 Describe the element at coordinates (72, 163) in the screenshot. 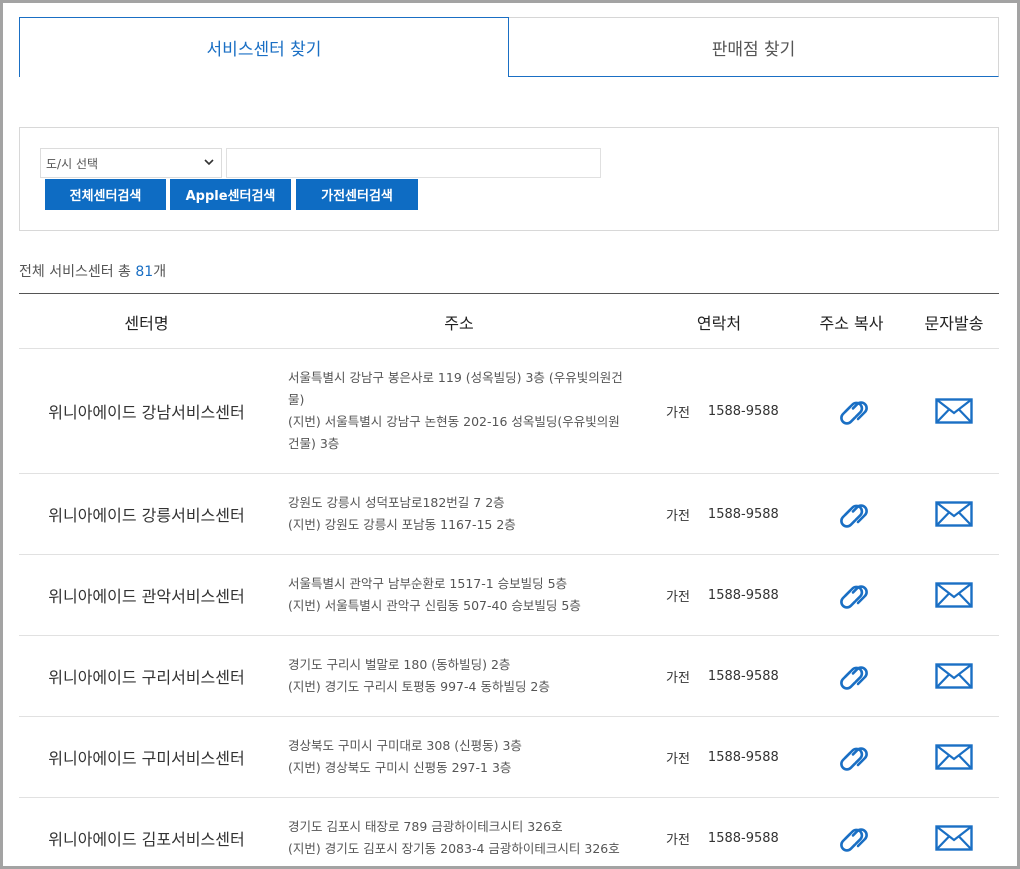

I see `city-select-value: 도/시 선택` at that location.